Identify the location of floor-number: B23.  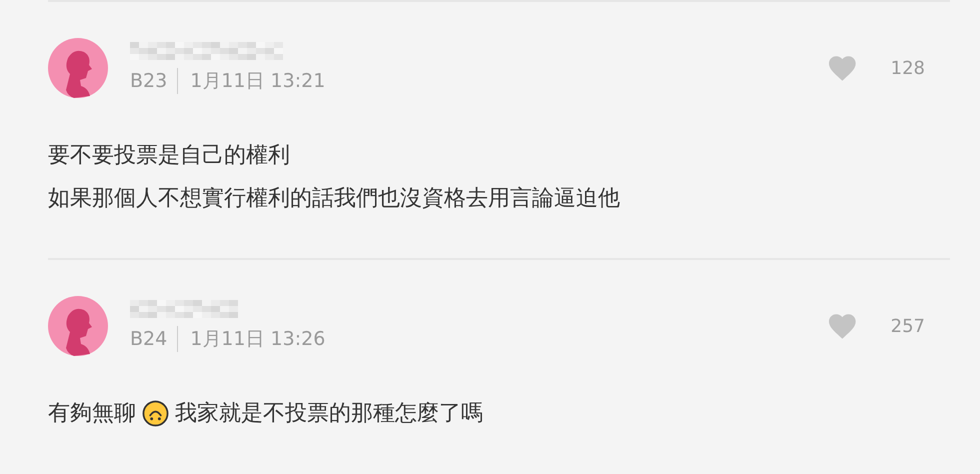
(154, 81).